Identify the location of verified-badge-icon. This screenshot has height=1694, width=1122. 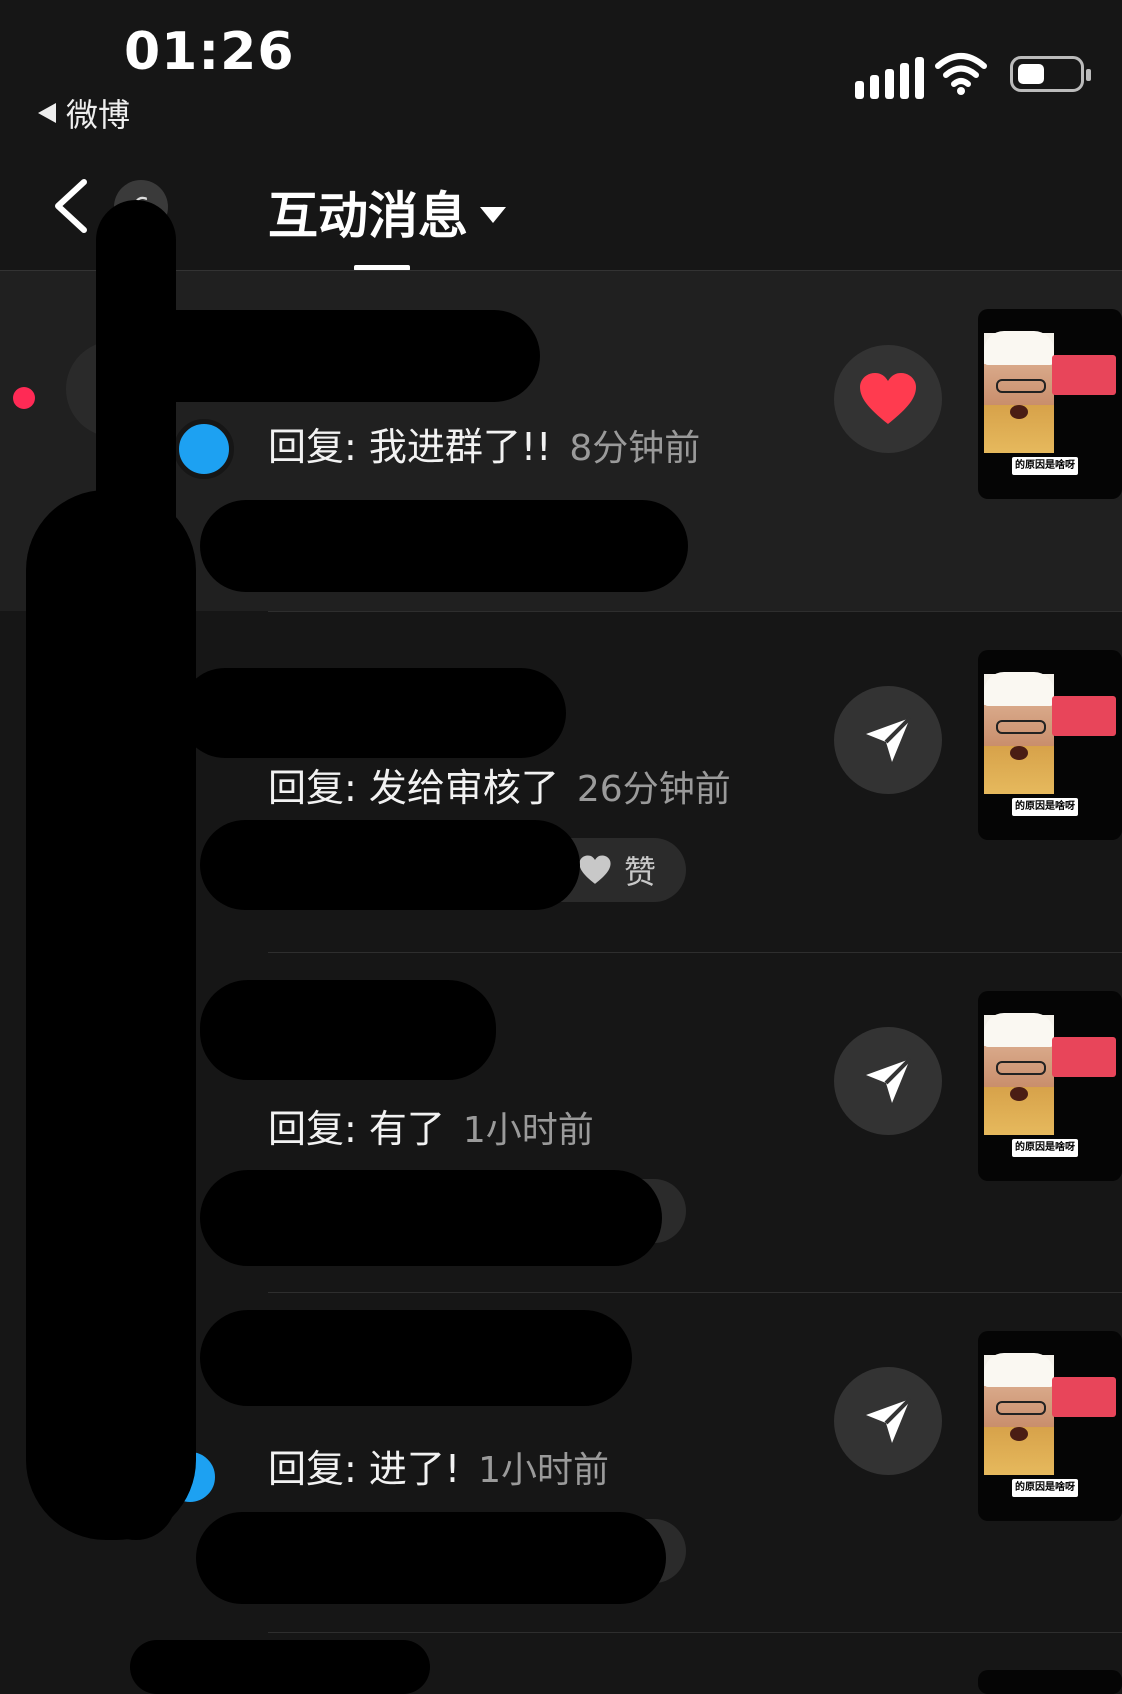
(204, 449).